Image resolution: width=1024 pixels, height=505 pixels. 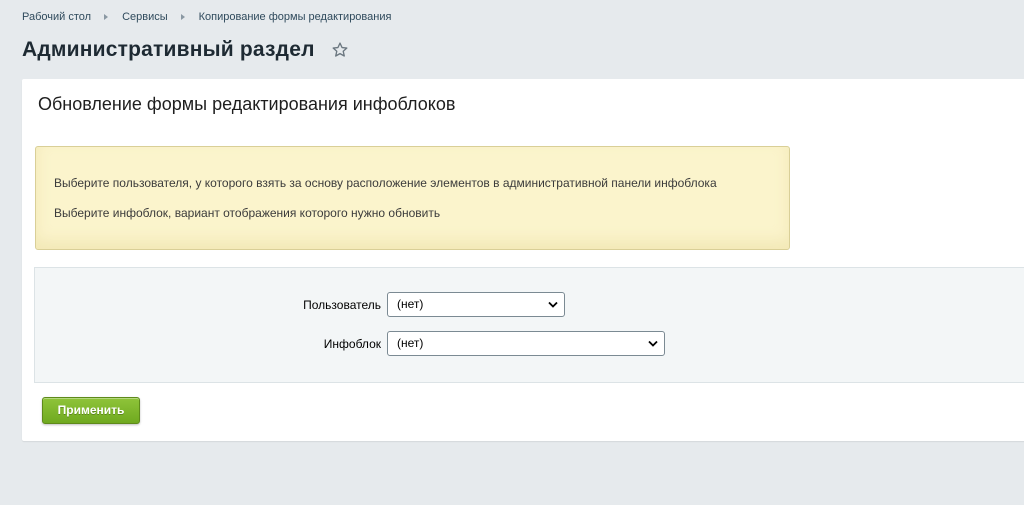 I want to click on form-row-user: Пользователь (нет), so click(x=423, y=304).